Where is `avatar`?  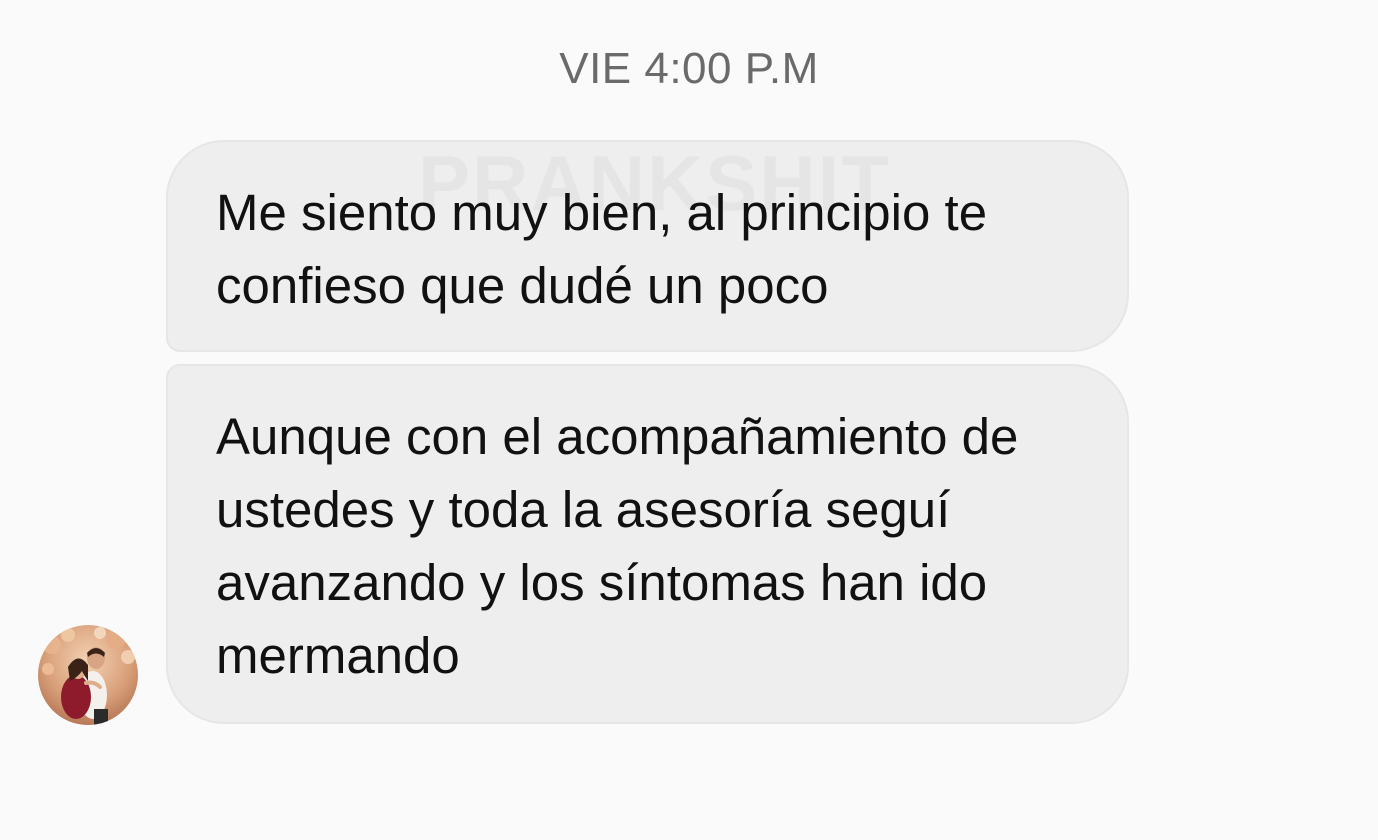
avatar is located at coordinates (88, 675).